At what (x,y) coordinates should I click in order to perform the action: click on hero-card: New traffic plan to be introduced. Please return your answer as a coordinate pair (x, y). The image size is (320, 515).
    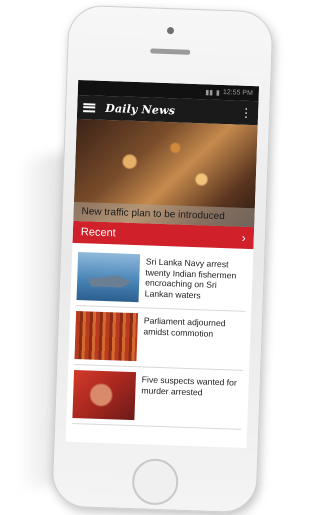
    Looking at the image, I should click on (165, 173).